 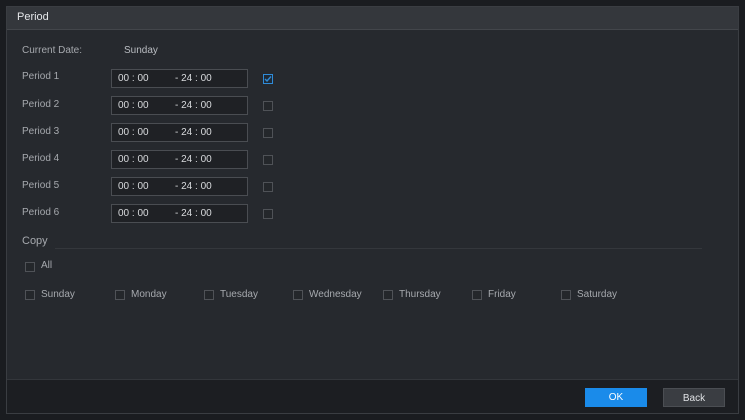 What do you see at coordinates (133, 213) in the screenshot?
I see `period-6-start-time: 00` at bounding box center [133, 213].